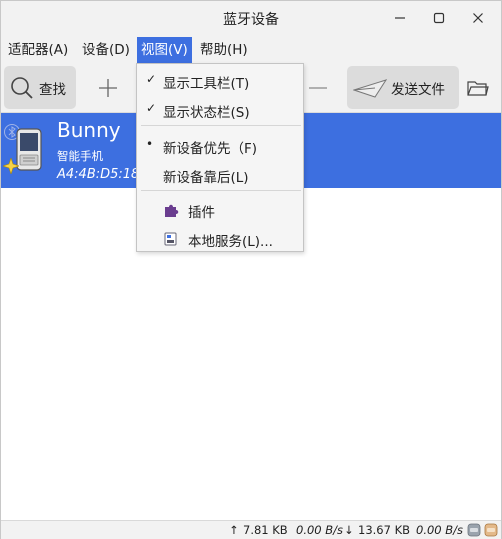 This screenshot has width=502, height=539. What do you see at coordinates (38, 50) in the screenshot?
I see `menu-adapter: 适配器(A)` at bounding box center [38, 50].